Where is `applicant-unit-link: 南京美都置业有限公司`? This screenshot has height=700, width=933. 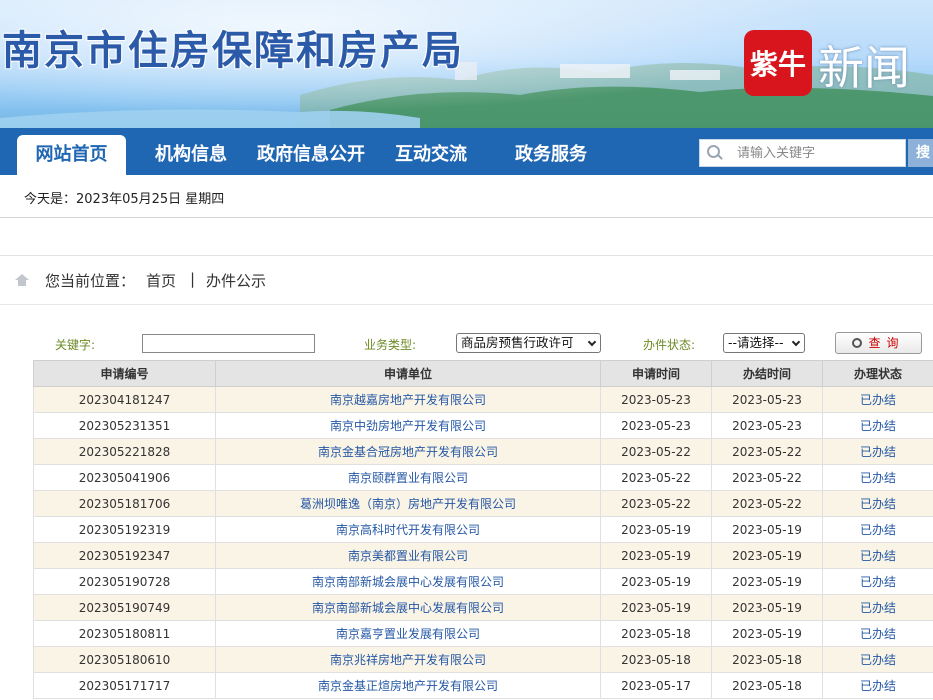
applicant-unit-link: 南京美都置业有限公司 is located at coordinates (408, 555).